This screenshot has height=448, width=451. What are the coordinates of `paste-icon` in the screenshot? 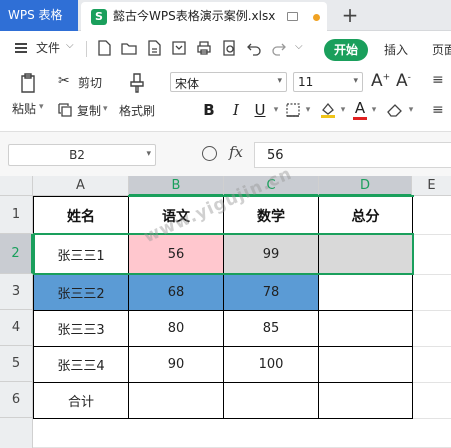 It's located at (28, 83).